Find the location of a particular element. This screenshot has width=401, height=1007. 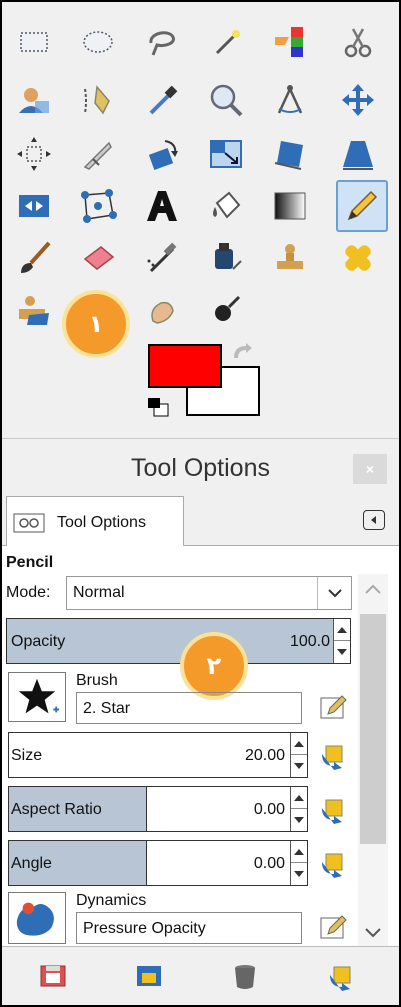

rectangle-select-icon is located at coordinates (34, 42).